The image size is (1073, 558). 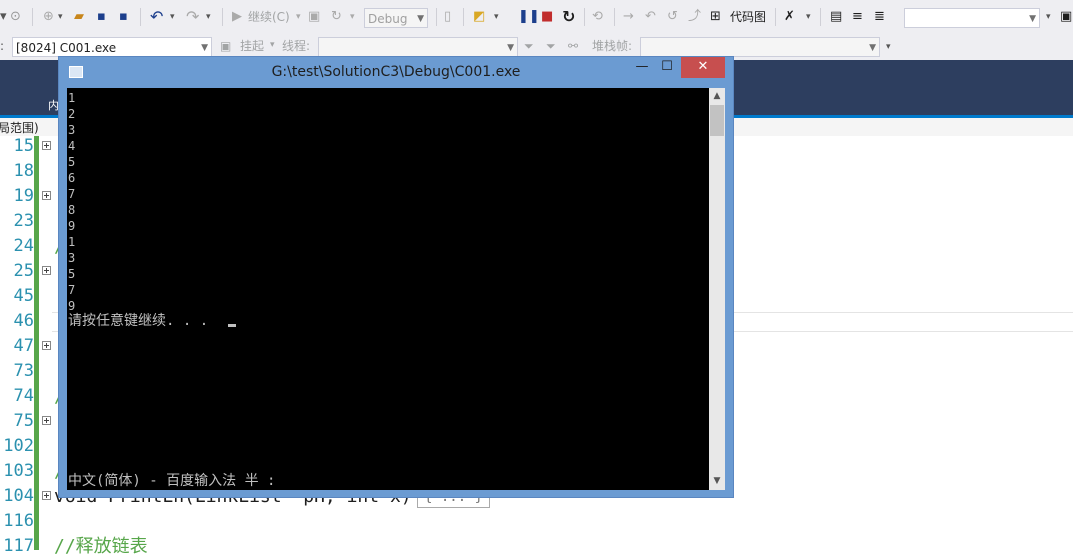 What do you see at coordinates (879, 17) in the screenshot?
I see `comment-icon: ≣` at bounding box center [879, 17].